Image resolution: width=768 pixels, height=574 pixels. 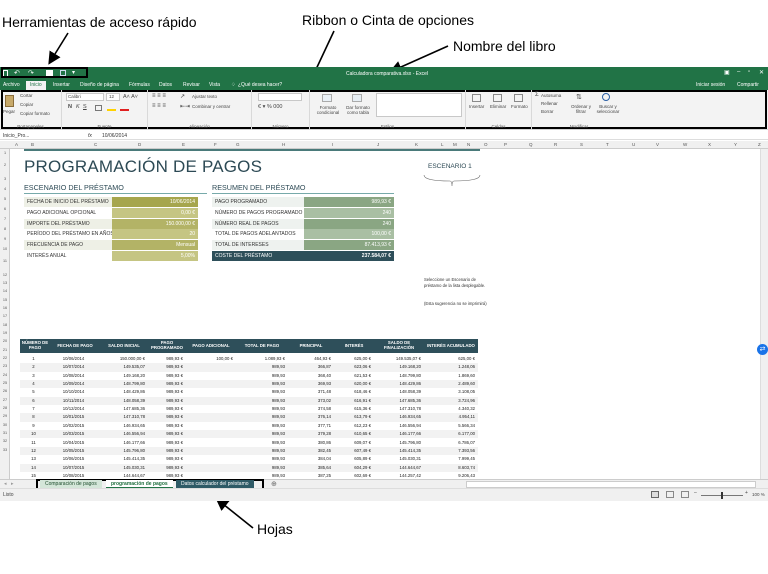 I want to click on column-header: D, so click(x=139, y=144).